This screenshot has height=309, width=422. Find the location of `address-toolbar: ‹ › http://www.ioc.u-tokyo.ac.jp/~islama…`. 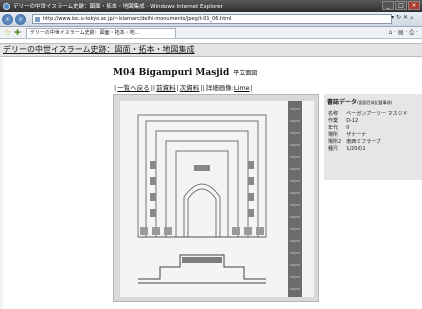

address-toolbar: ‹ › http://www.ioc.u-tokyo.ac.jp/~islama… is located at coordinates (211, 19).